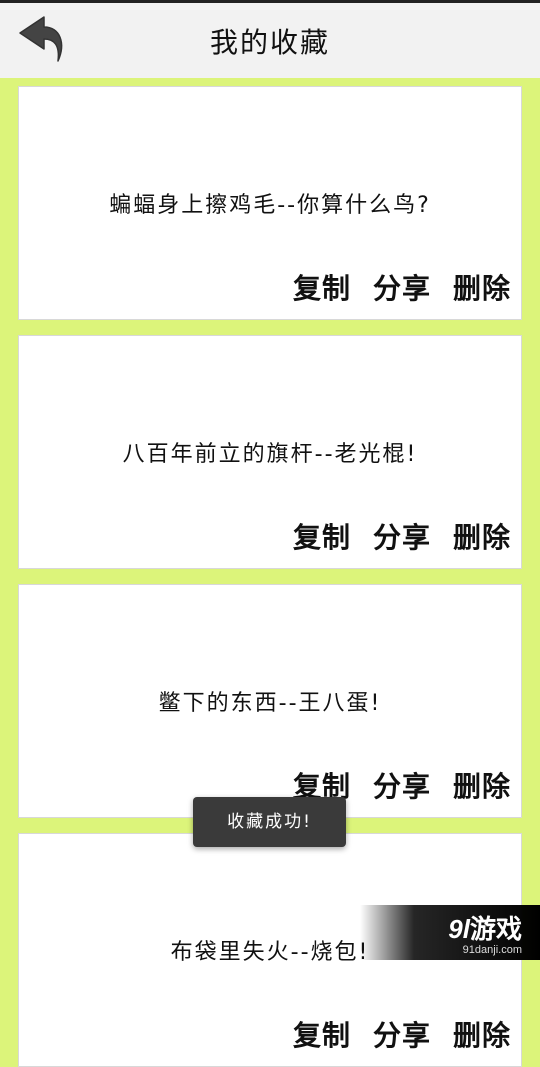  I want to click on title-bar: 我的收藏, so click(270, 39).